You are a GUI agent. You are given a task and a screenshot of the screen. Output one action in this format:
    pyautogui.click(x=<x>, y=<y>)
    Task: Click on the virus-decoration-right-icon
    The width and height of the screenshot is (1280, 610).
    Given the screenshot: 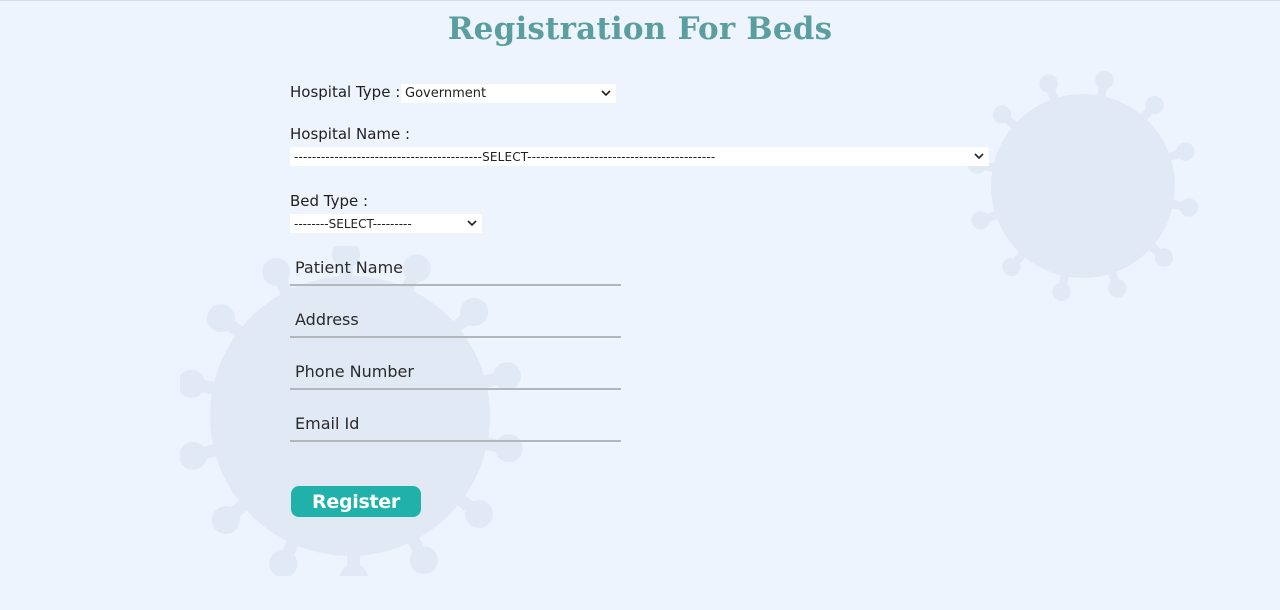 What is the action you would take?
    pyautogui.click(x=1088, y=188)
    